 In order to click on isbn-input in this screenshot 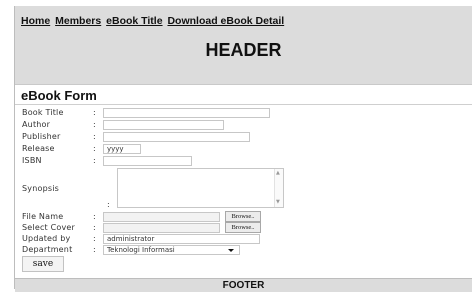, I will do `click(147, 161)`.